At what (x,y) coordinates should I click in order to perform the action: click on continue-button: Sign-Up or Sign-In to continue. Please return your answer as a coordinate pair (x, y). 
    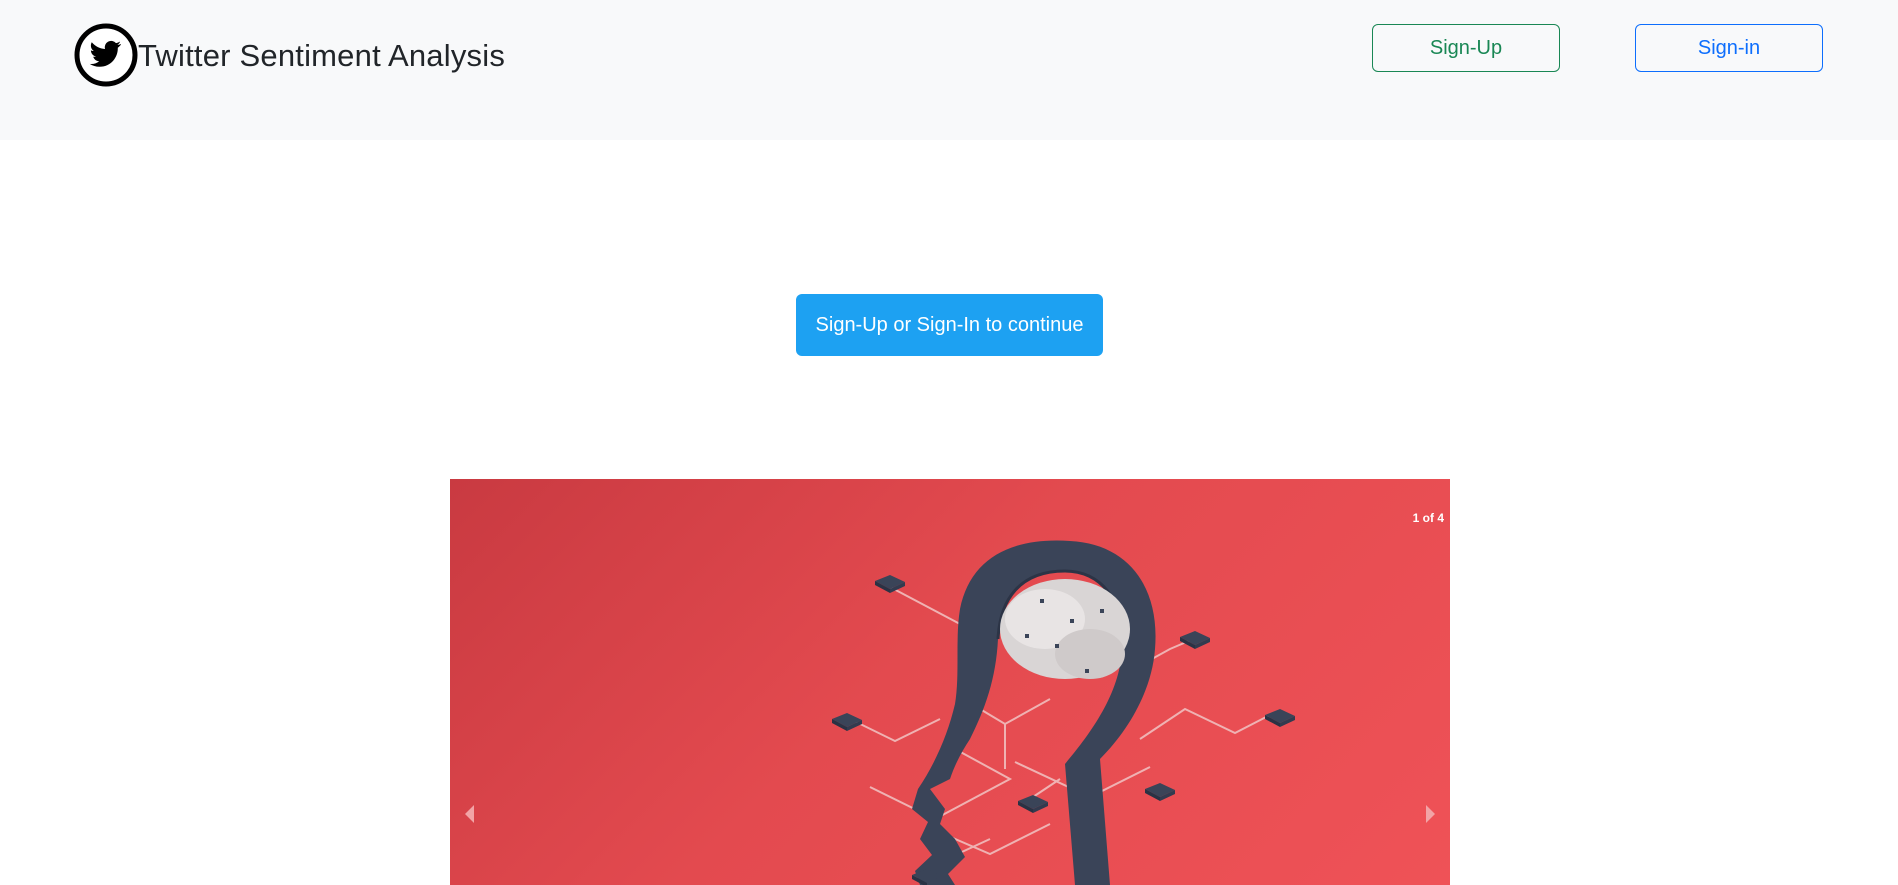
    Looking at the image, I should click on (949, 325).